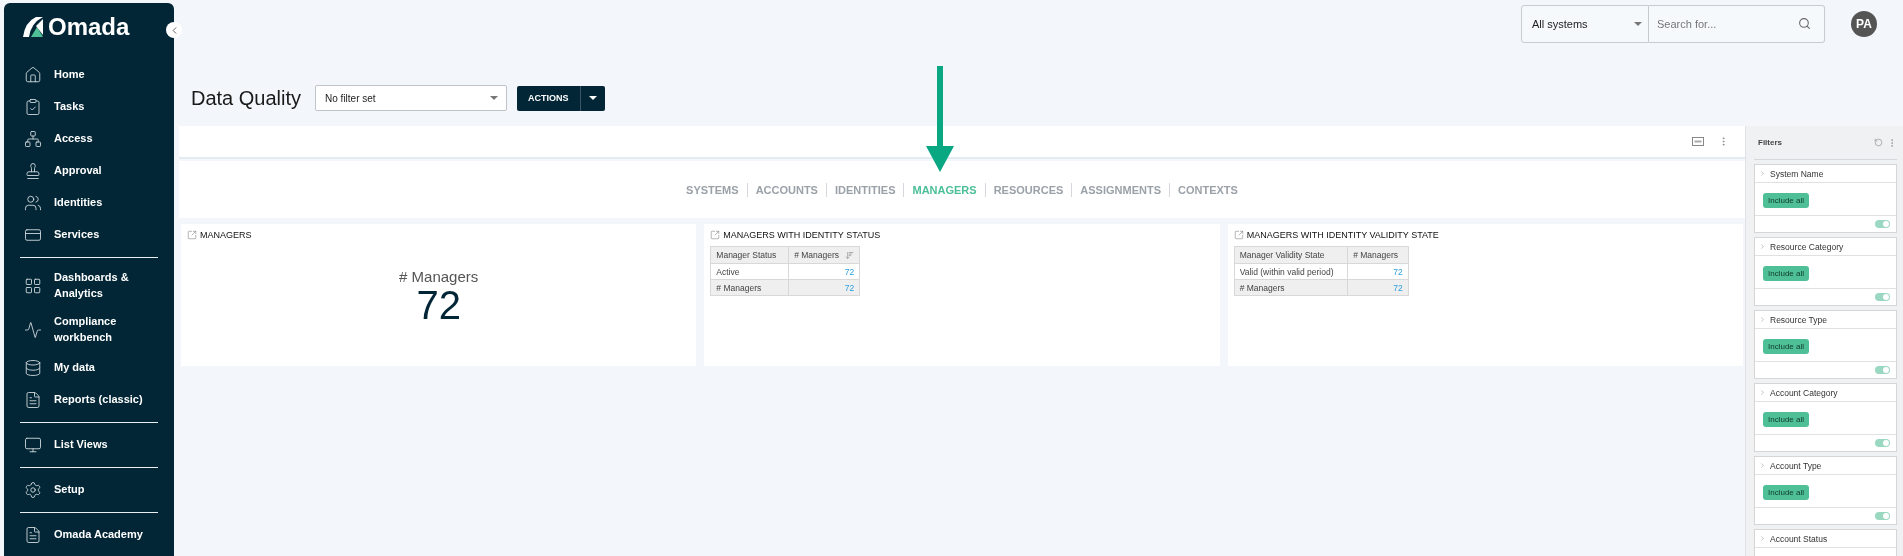 The height and width of the screenshot is (556, 1903). What do you see at coordinates (33, 367) in the screenshot?
I see `database-icon` at bounding box center [33, 367].